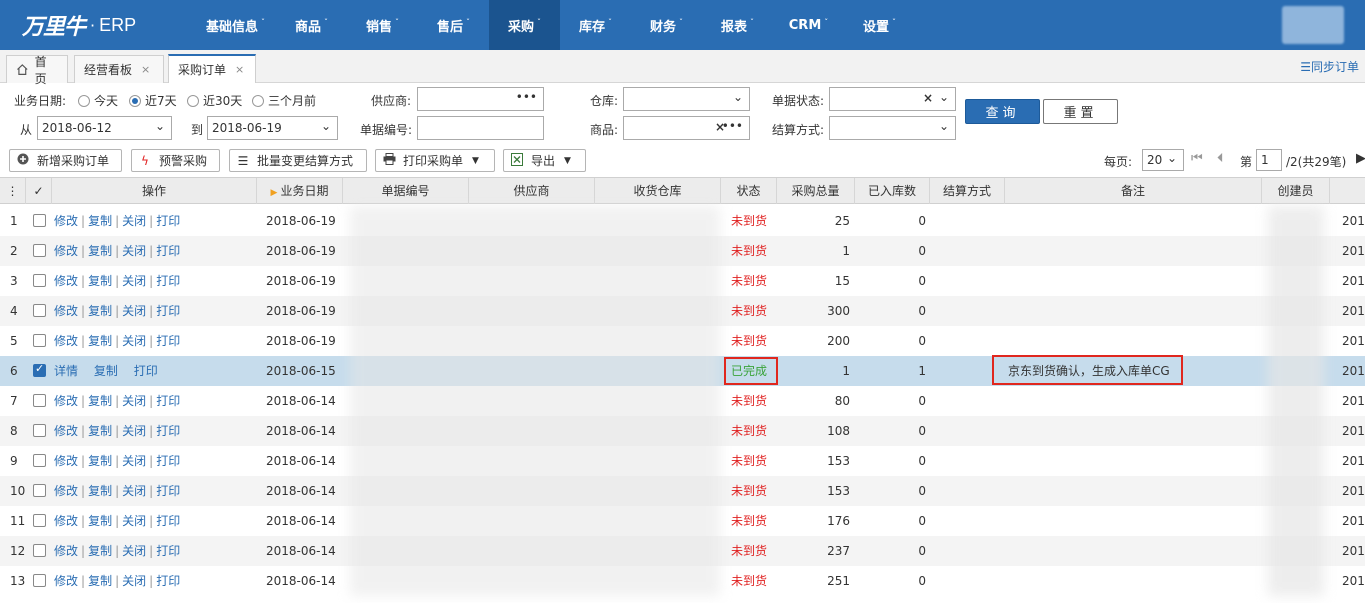 The width and height of the screenshot is (1365, 603). Describe the element at coordinates (686, 99) in the screenshot. I see `warehouse-select: ⌄` at that location.